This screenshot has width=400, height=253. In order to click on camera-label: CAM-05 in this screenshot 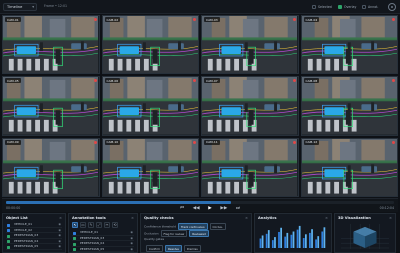, I will do `click(13, 81)`.